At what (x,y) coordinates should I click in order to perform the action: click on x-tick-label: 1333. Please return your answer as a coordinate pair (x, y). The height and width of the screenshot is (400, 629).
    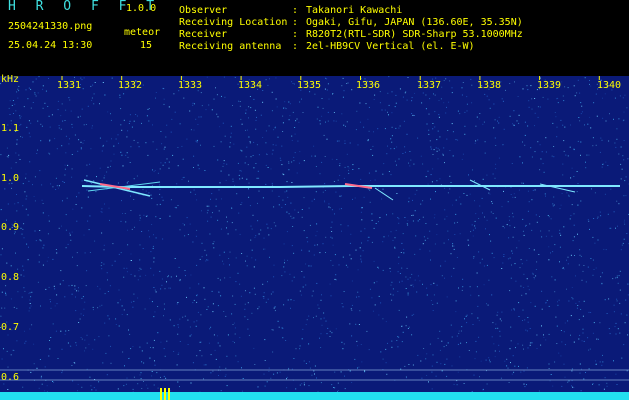
    Looking at the image, I should click on (190, 85).